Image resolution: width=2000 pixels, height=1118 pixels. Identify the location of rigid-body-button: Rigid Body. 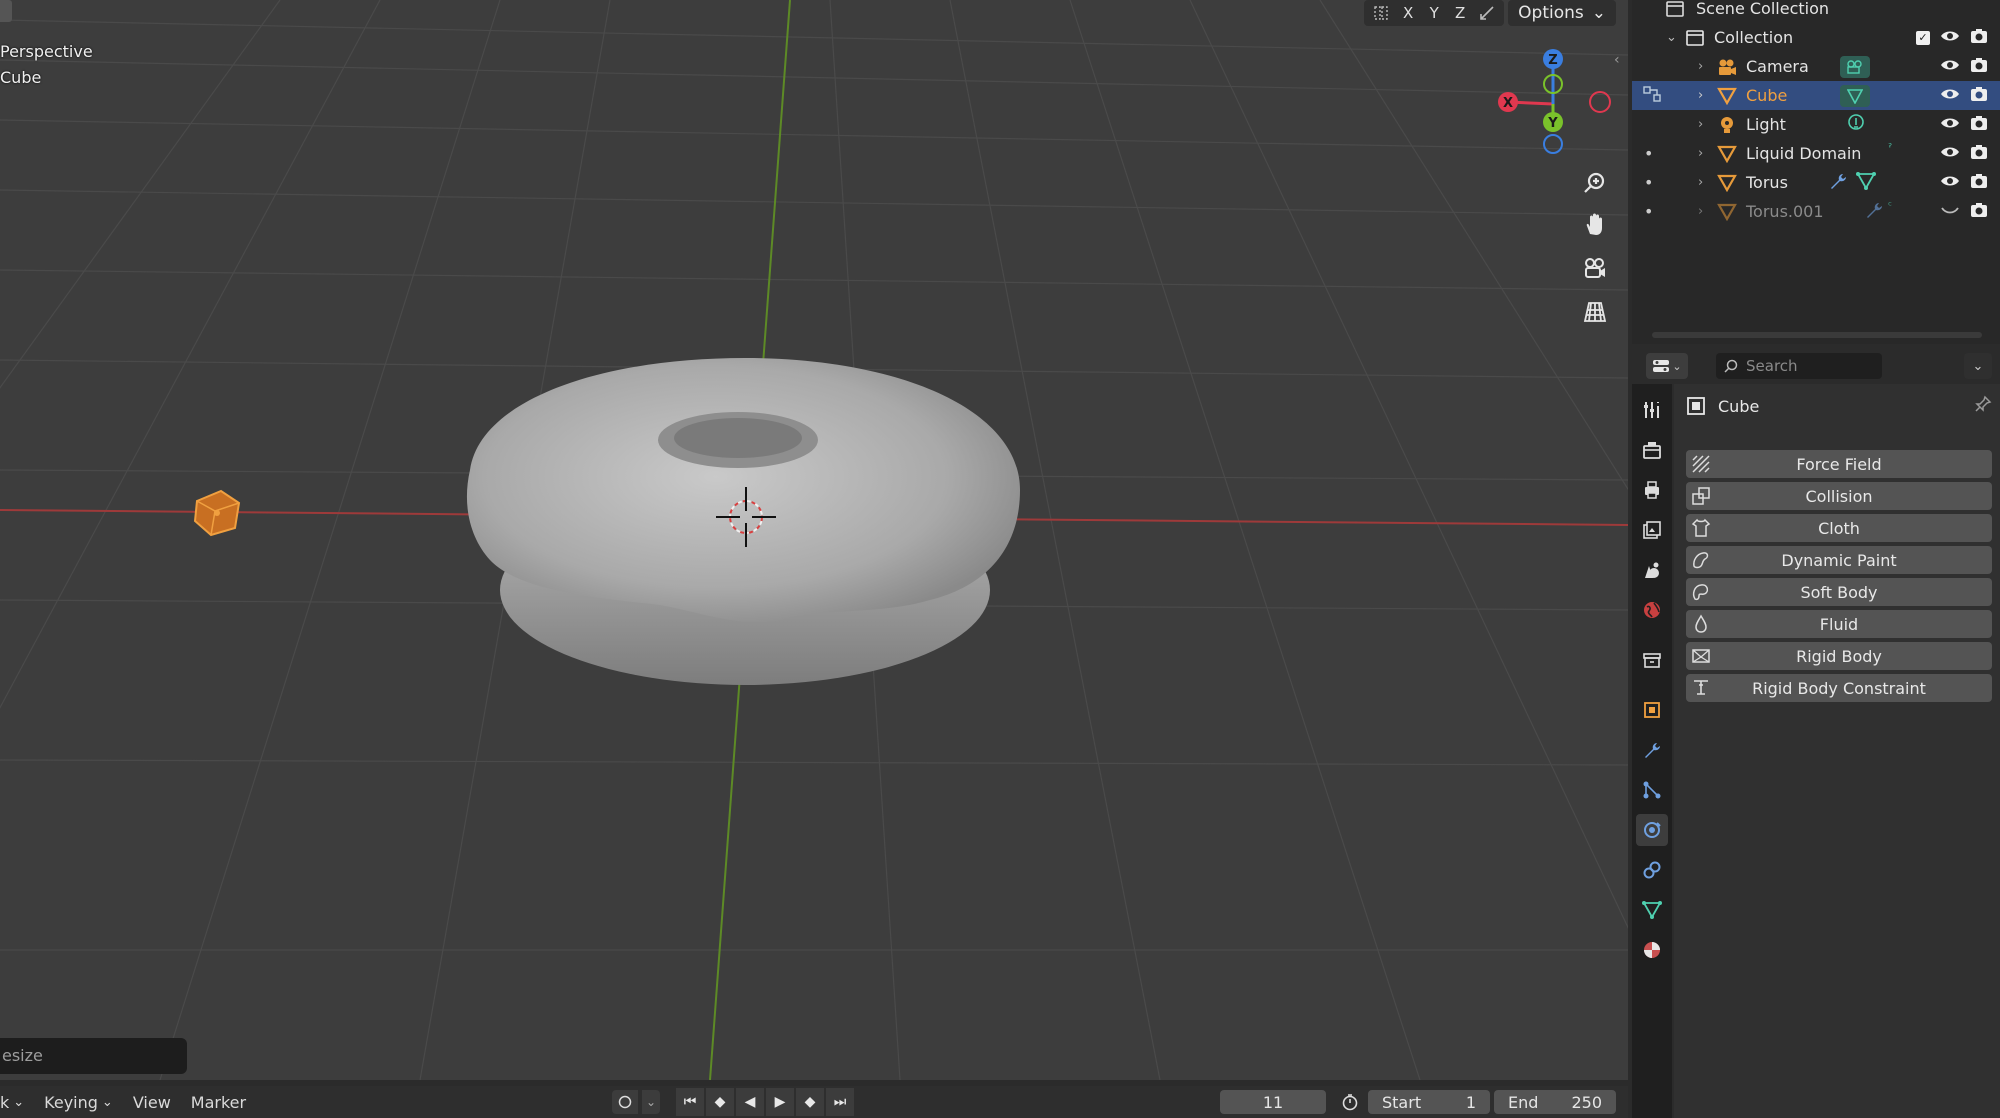
(1839, 656).